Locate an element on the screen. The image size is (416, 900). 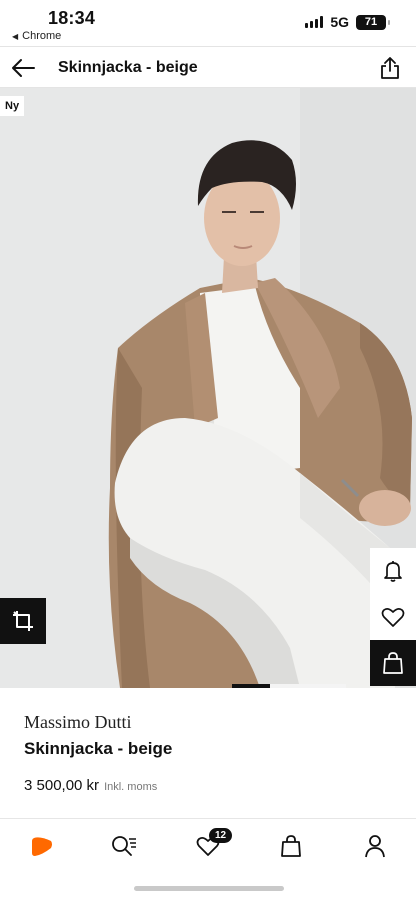
search-icon is located at coordinates (124, 846).